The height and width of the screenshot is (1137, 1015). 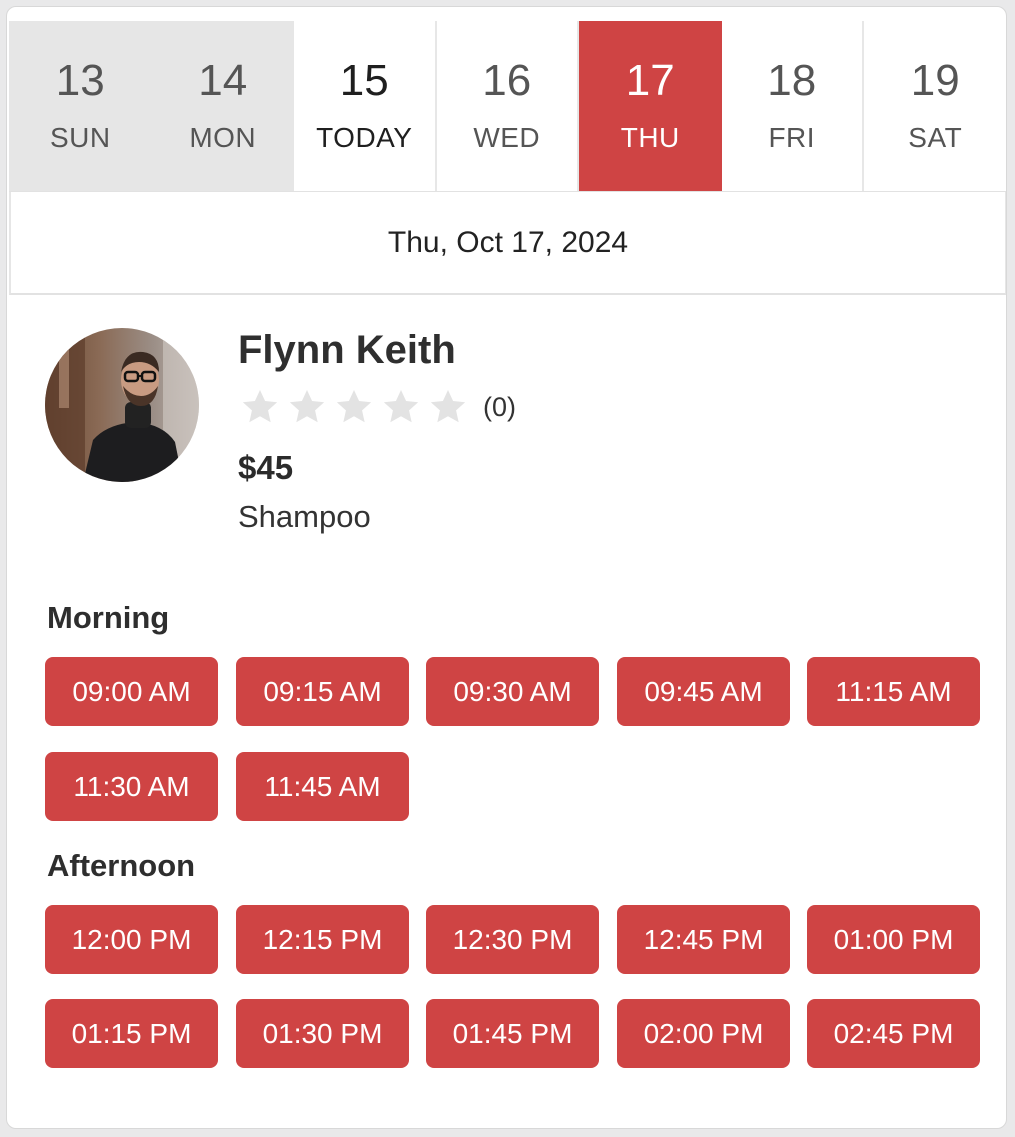 What do you see at coordinates (507, 80) in the screenshot?
I see `day-number: 16` at bounding box center [507, 80].